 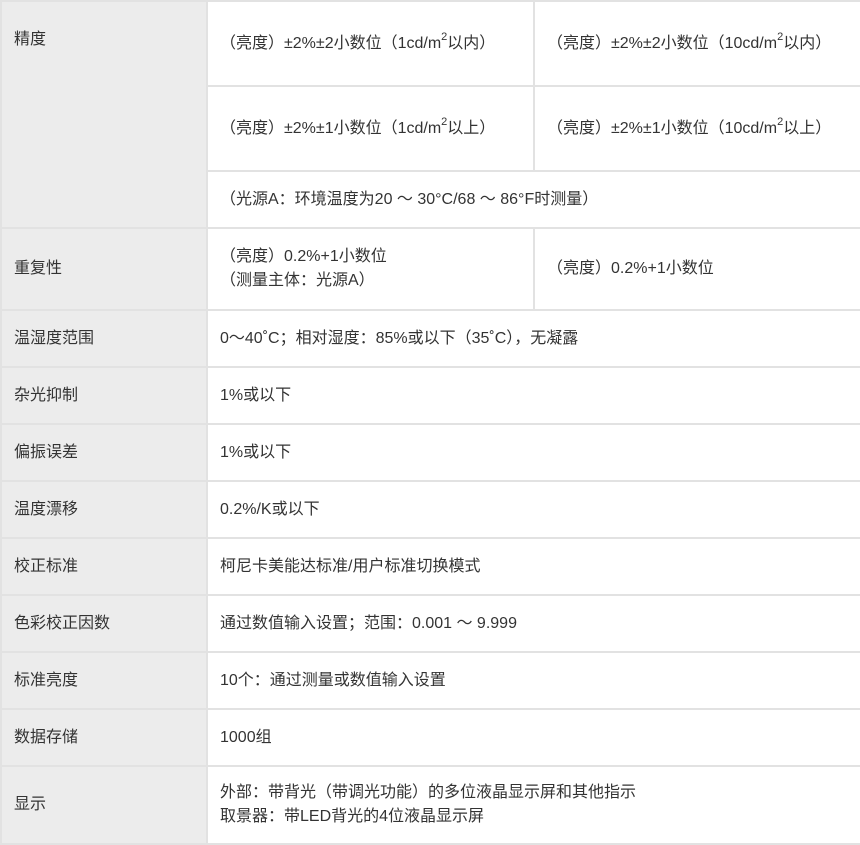 What do you see at coordinates (331, 128) in the screenshot?
I see `precision-text-2a: （亮度）±2%±1小数位（1cd/m` at bounding box center [331, 128].